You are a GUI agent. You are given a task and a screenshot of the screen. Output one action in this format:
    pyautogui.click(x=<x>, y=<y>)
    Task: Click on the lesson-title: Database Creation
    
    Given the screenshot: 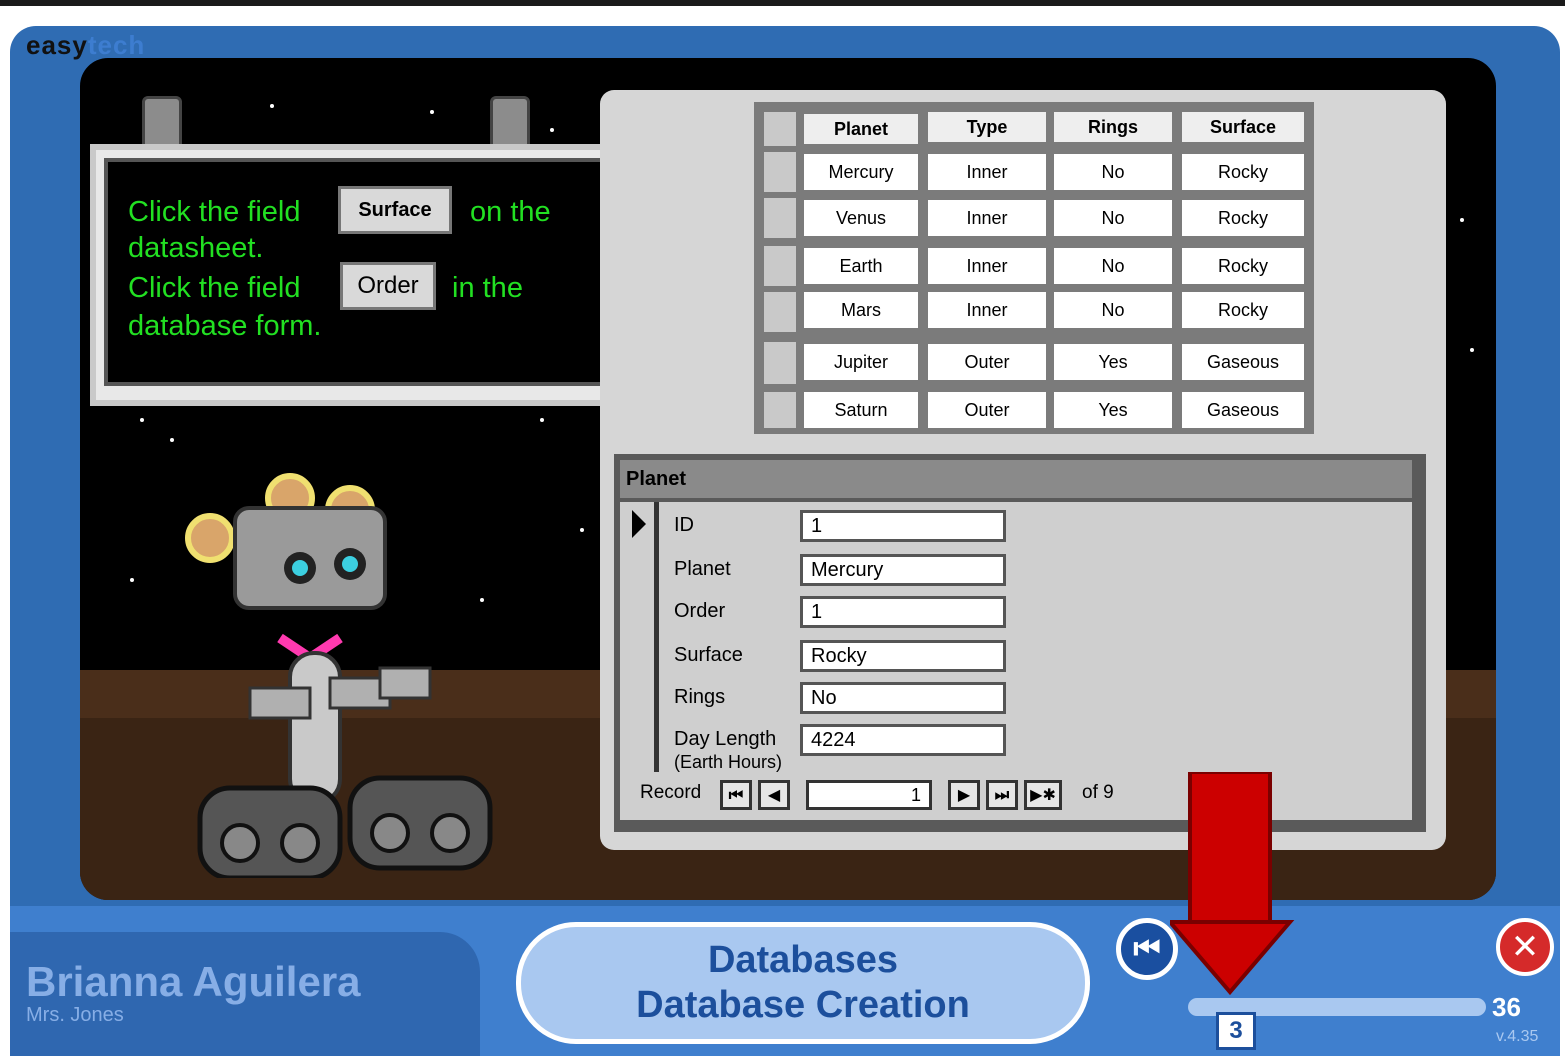 What is the action you would take?
    pyautogui.click(x=803, y=1005)
    